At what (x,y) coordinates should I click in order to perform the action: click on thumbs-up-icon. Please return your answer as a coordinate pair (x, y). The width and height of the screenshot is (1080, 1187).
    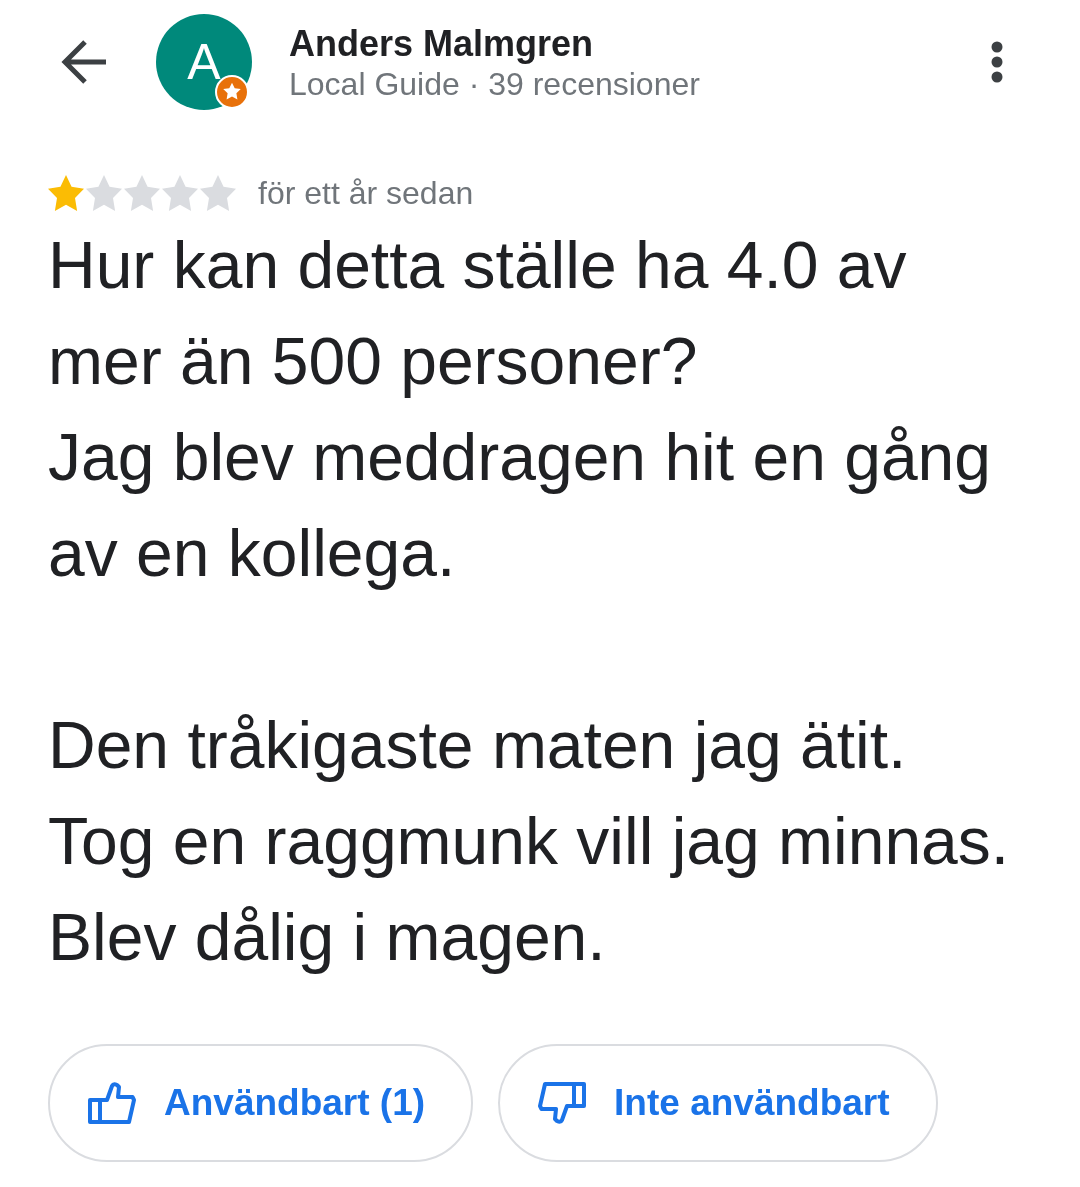
    Looking at the image, I should click on (112, 1103).